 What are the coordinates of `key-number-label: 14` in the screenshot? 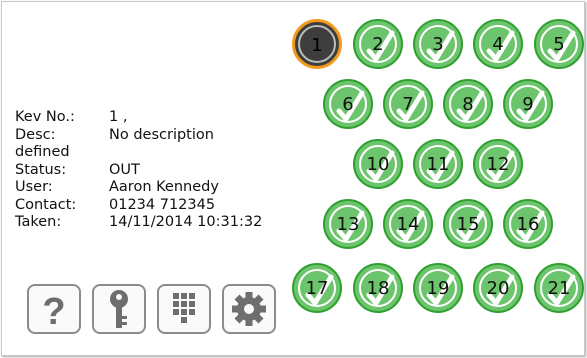 It's located at (408, 224).